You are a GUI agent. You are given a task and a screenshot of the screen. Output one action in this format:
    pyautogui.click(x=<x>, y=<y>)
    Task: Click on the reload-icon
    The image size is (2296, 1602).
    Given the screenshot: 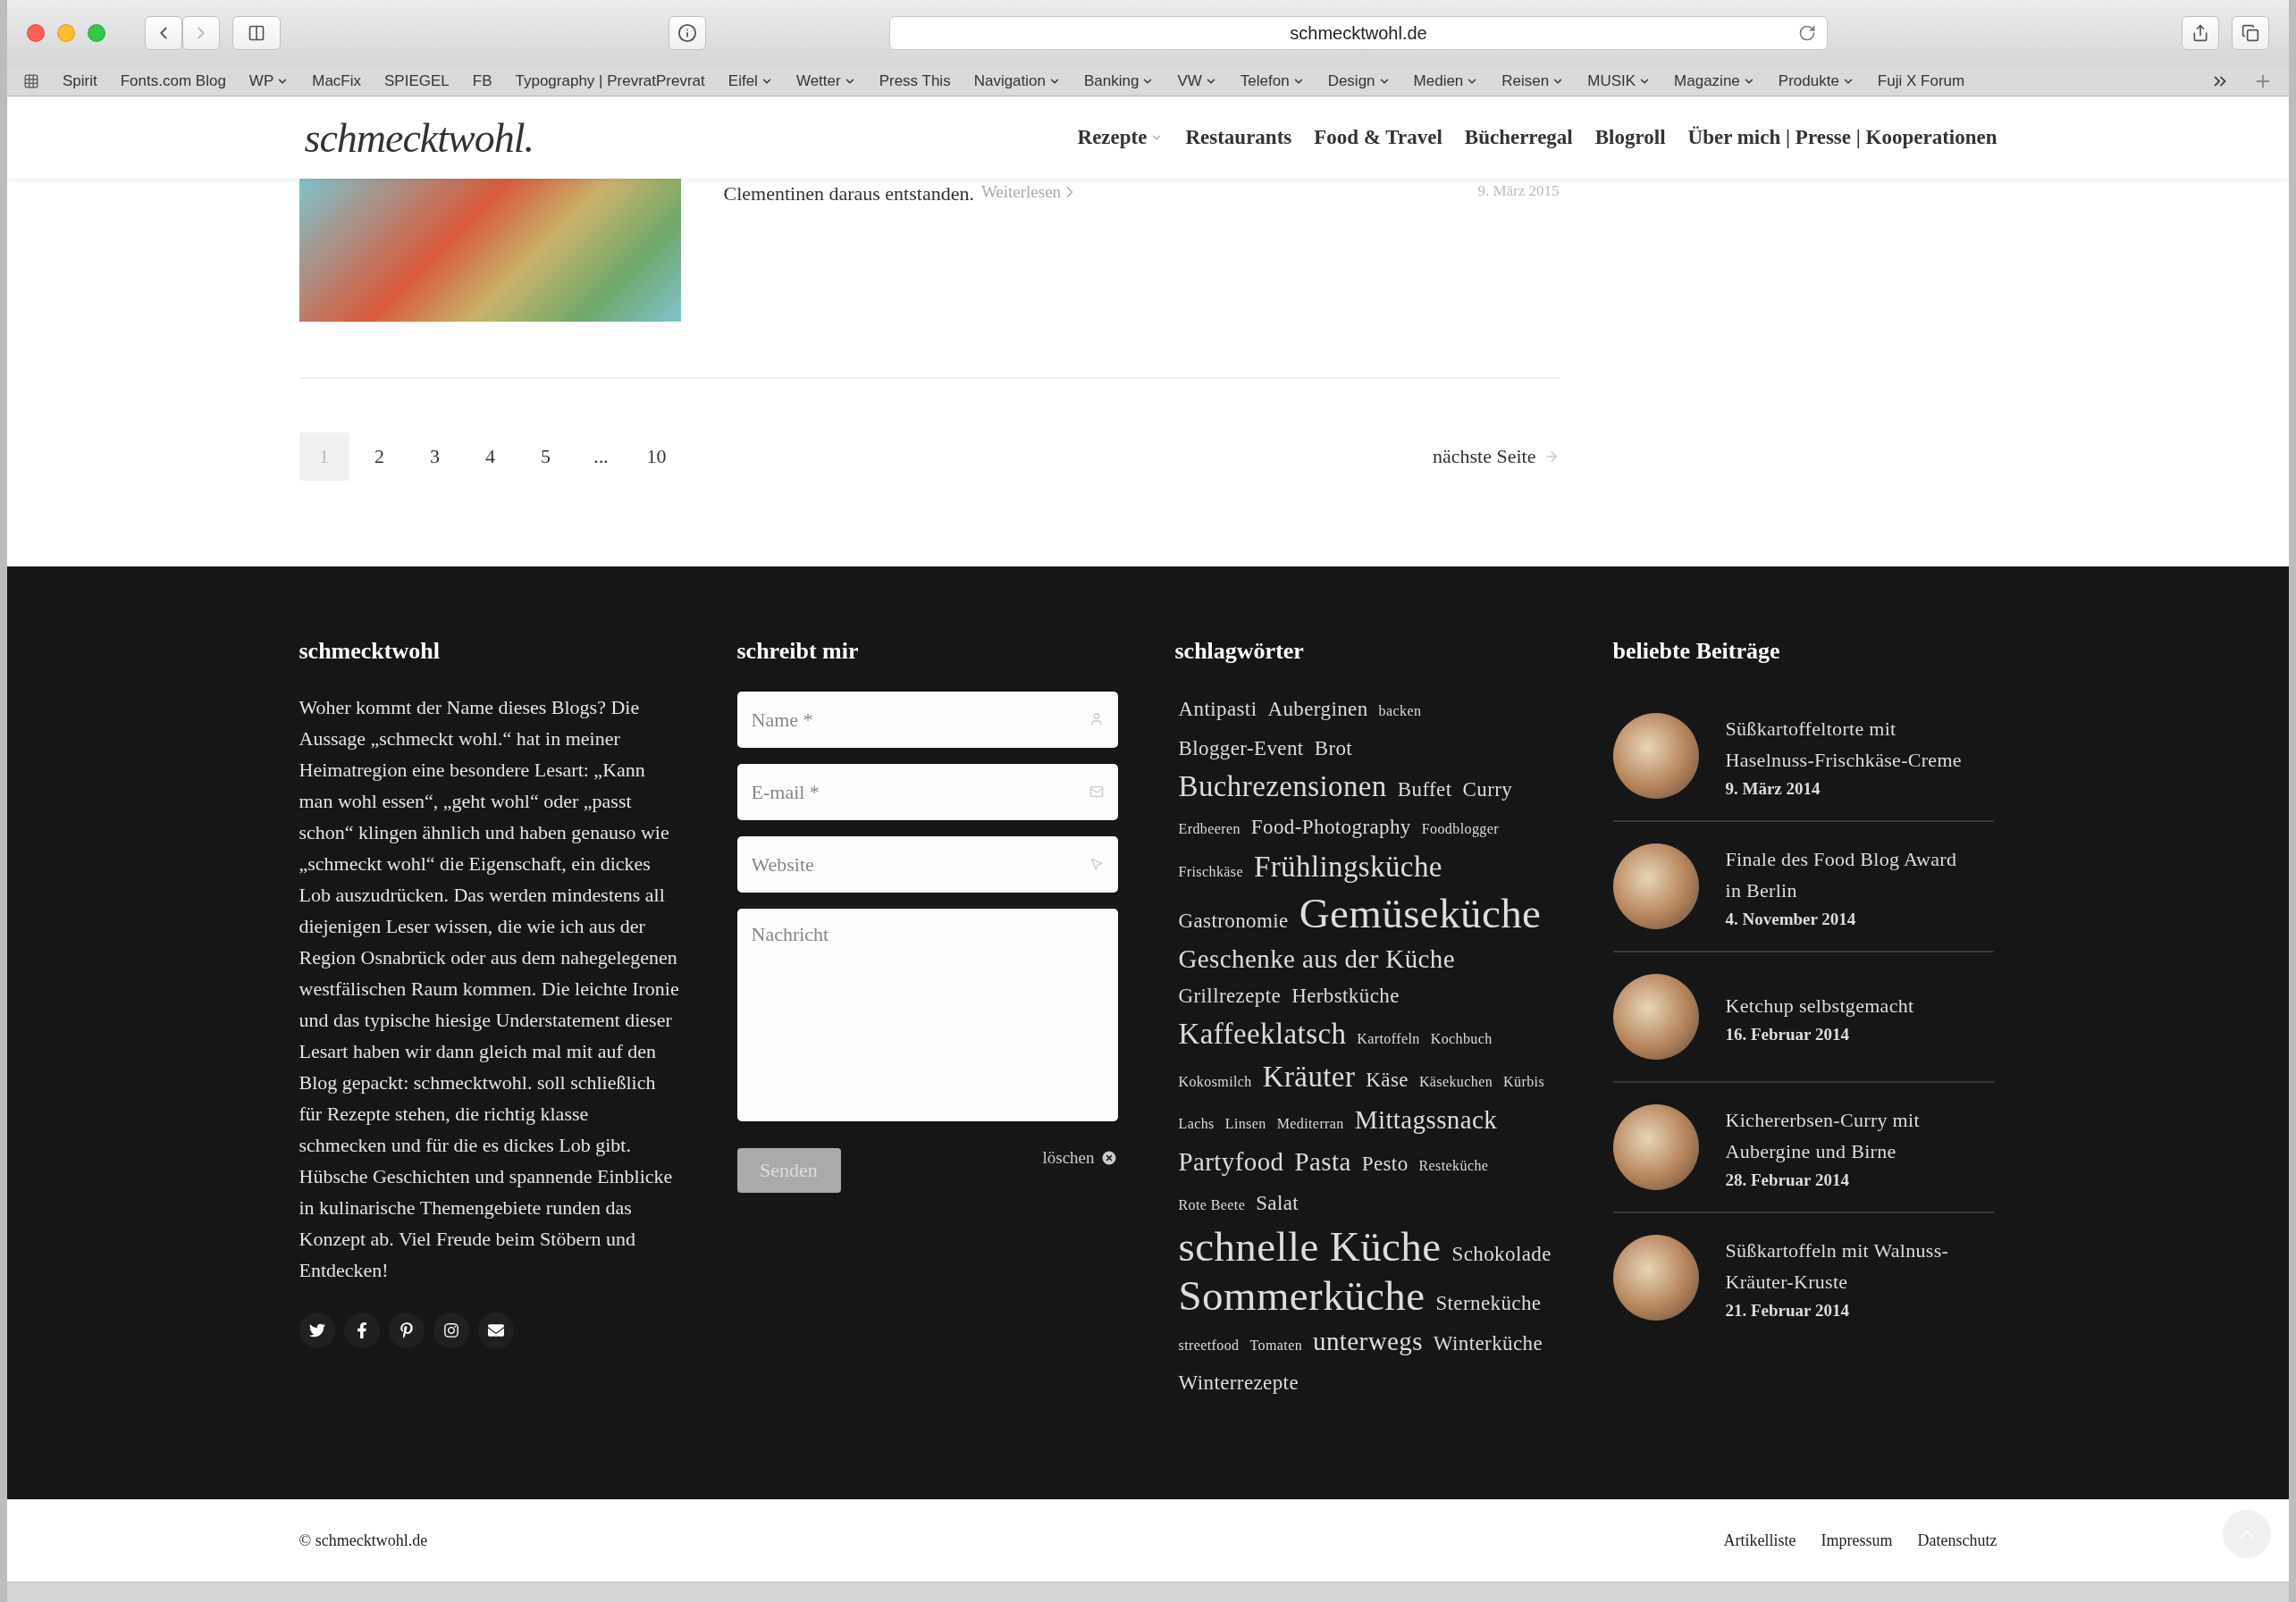 What is the action you would take?
    pyautogui.click(x=1807, y=33)
    